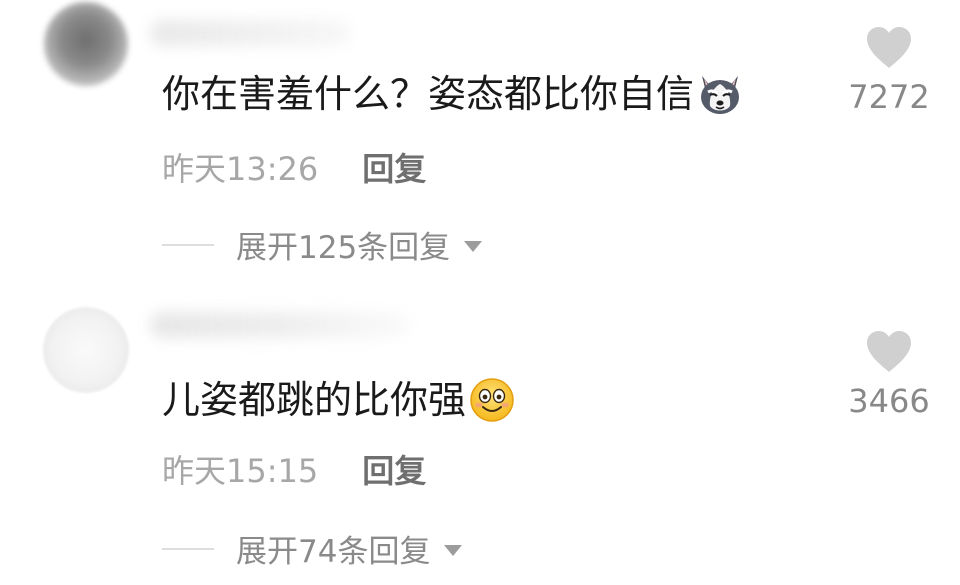  Describe the element at coordinates (428, 94) in the screenshot. I see `comment-body: 你在害羞什么？姿态都比你自信` at that location.